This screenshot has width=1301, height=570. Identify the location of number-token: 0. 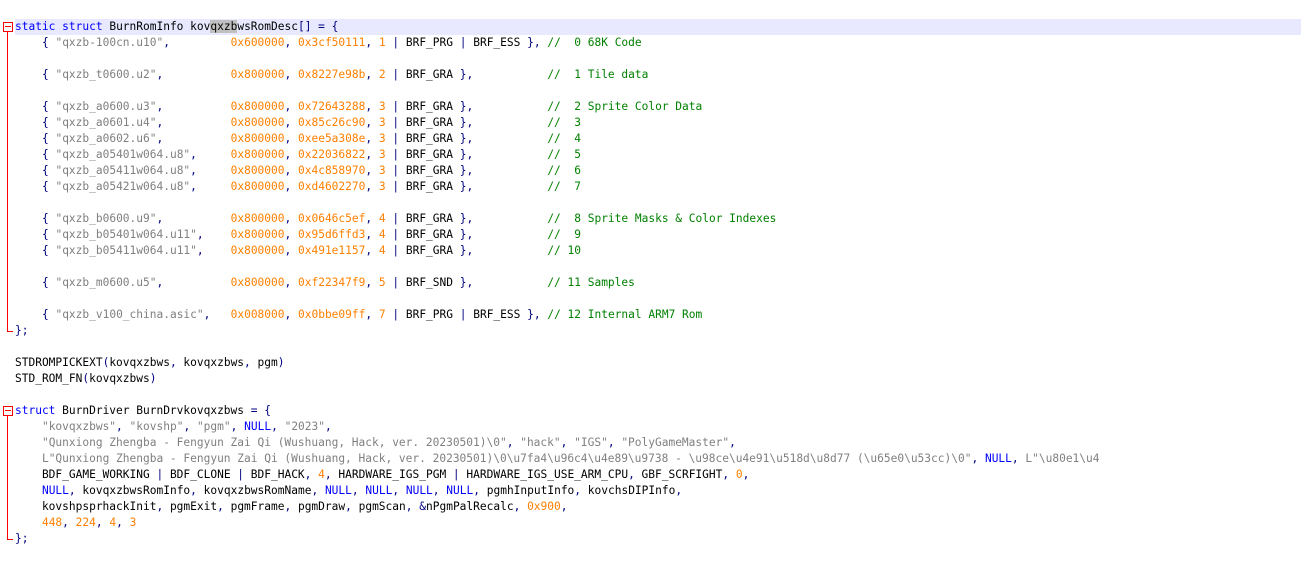
(739, 474).